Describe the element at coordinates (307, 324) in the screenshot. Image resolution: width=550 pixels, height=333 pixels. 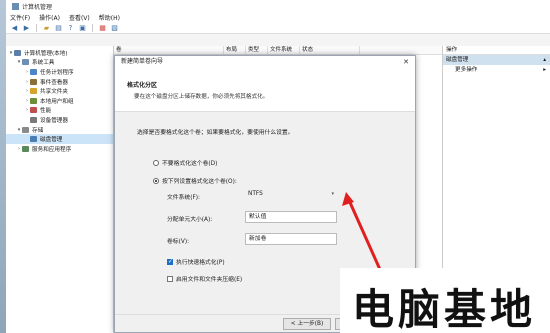
I see `back-button: < 上一步(B)` at that location.